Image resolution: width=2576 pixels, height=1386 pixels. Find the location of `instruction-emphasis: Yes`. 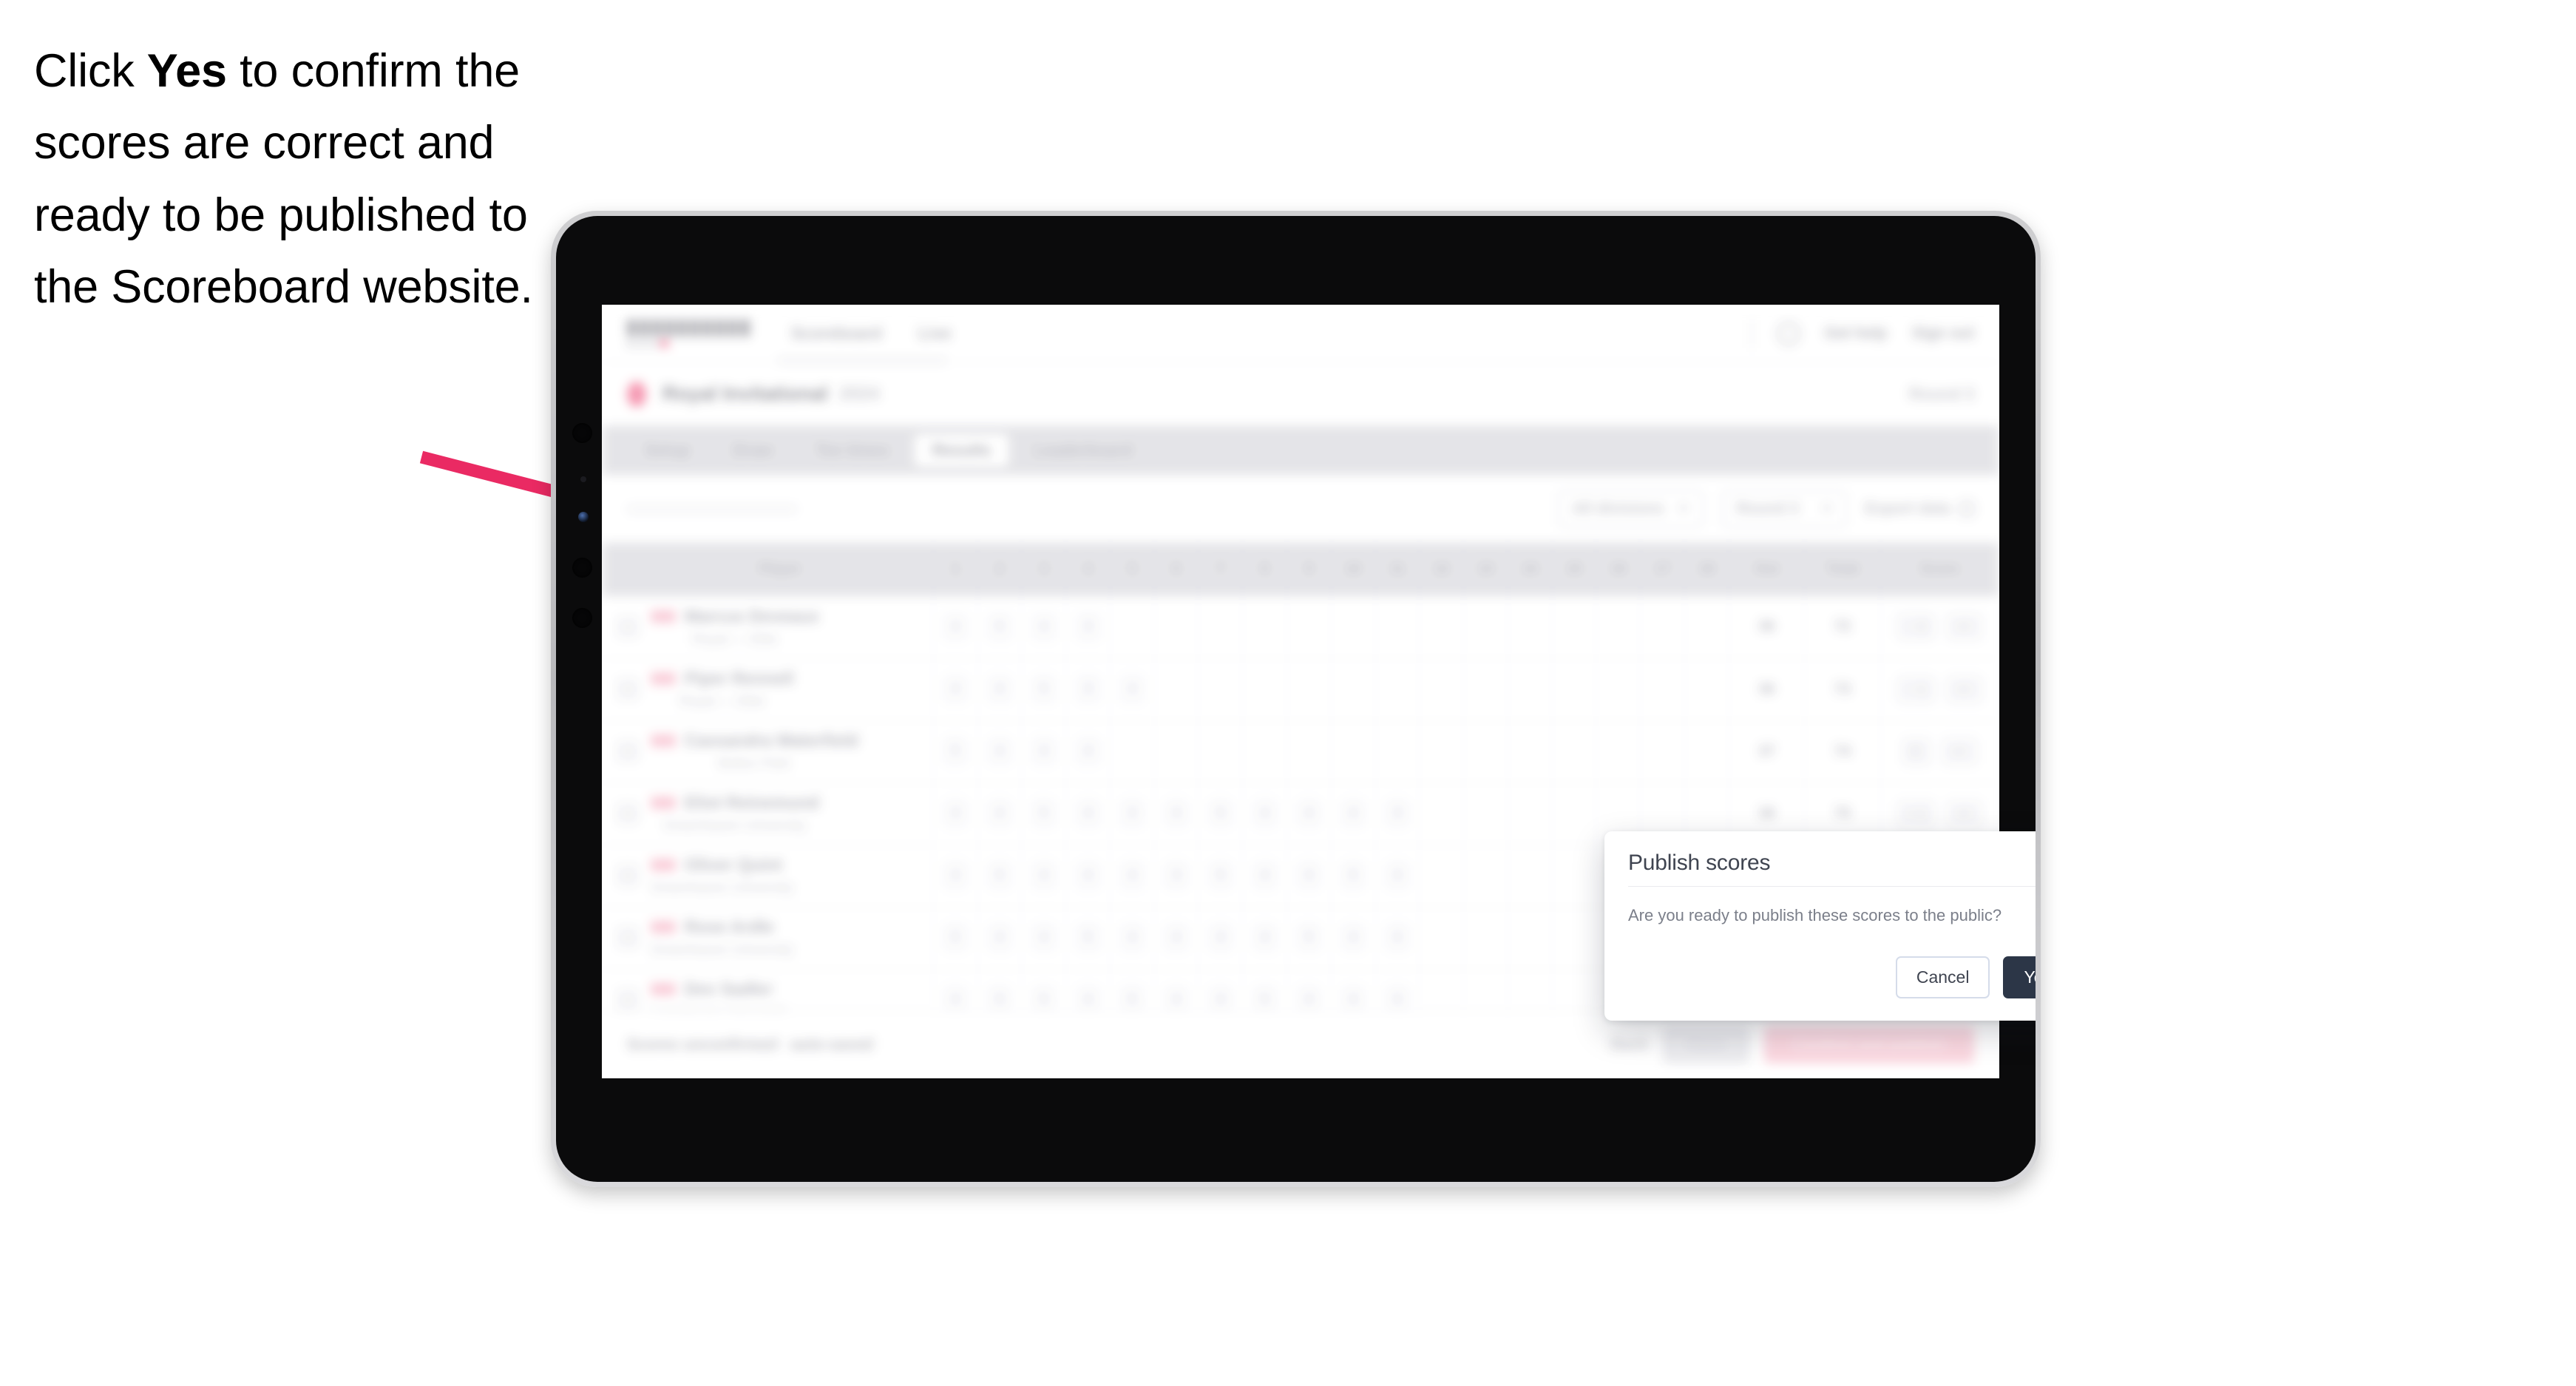

instruction-emphasis: Yes is located at coordinates (186, 71).